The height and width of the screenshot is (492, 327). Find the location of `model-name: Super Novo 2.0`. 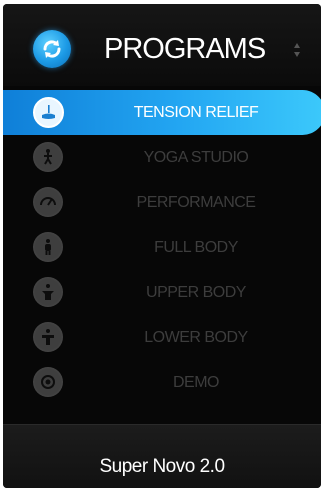

model-name: Super Novo 2.0 is located at coordinates (162, 466).